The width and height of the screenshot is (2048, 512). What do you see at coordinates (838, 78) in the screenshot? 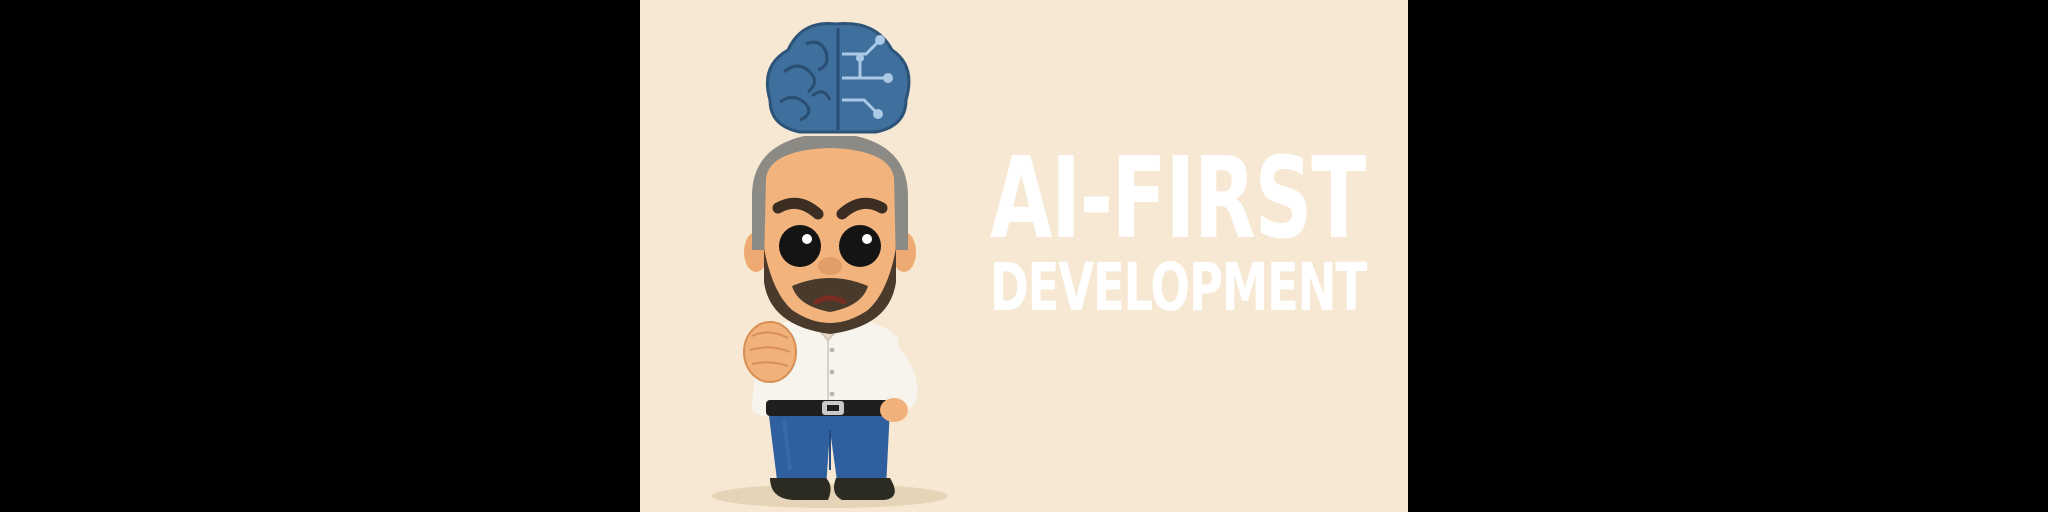
I see `brain-icon` at bounding box center [838, 78].